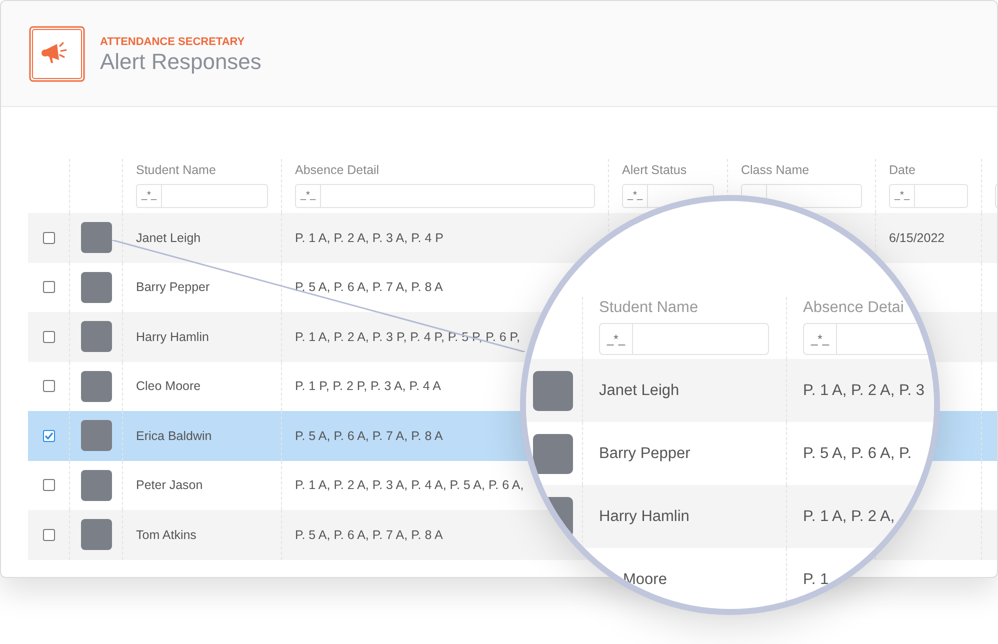 The height and width of the screenshot is (644, 998). Describe the element at coordinates (445, 172) in the screenshot. I see `column-header: Absence Detail` at that location.